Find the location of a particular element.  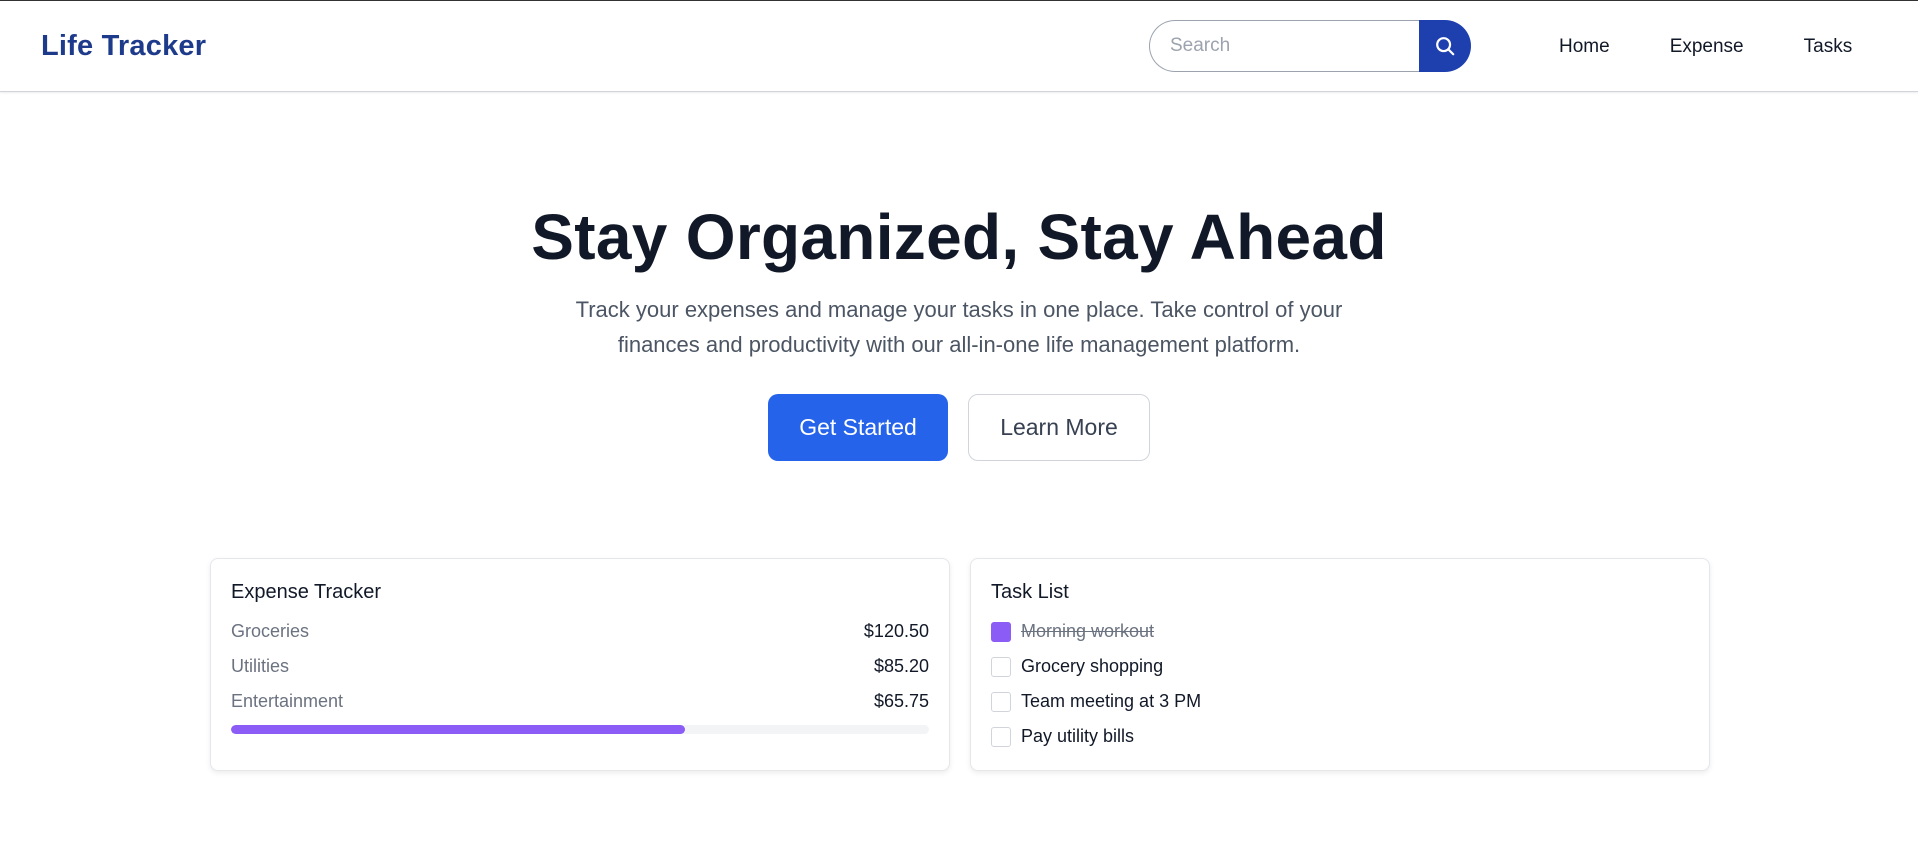

nav-tasks: Tasks is located at coordinates (1828, 47).